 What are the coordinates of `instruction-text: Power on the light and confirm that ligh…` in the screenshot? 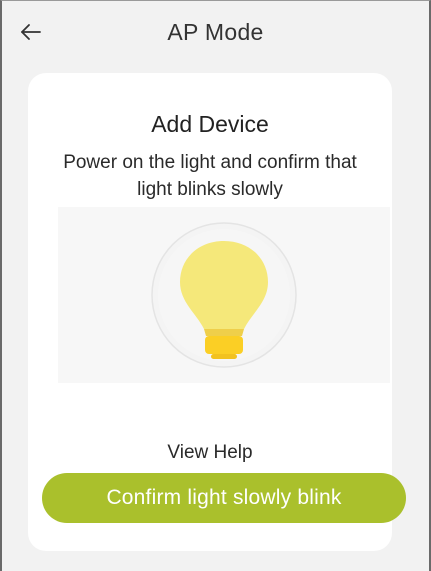 It's located at (210, 176).